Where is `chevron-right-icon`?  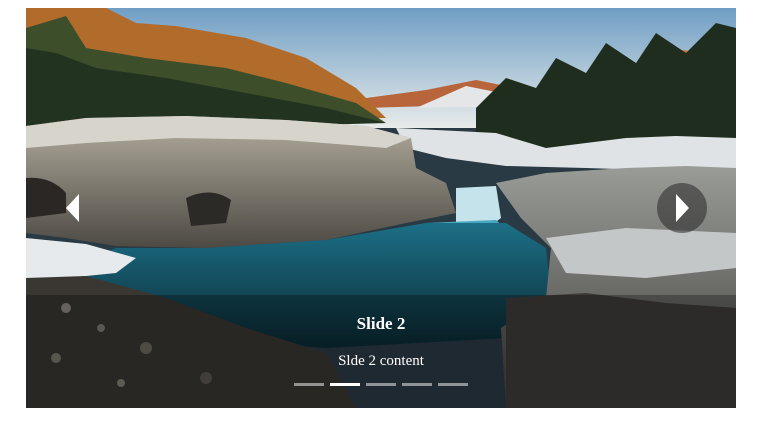
chevron-right-icon is located at coordinates (682, 208).